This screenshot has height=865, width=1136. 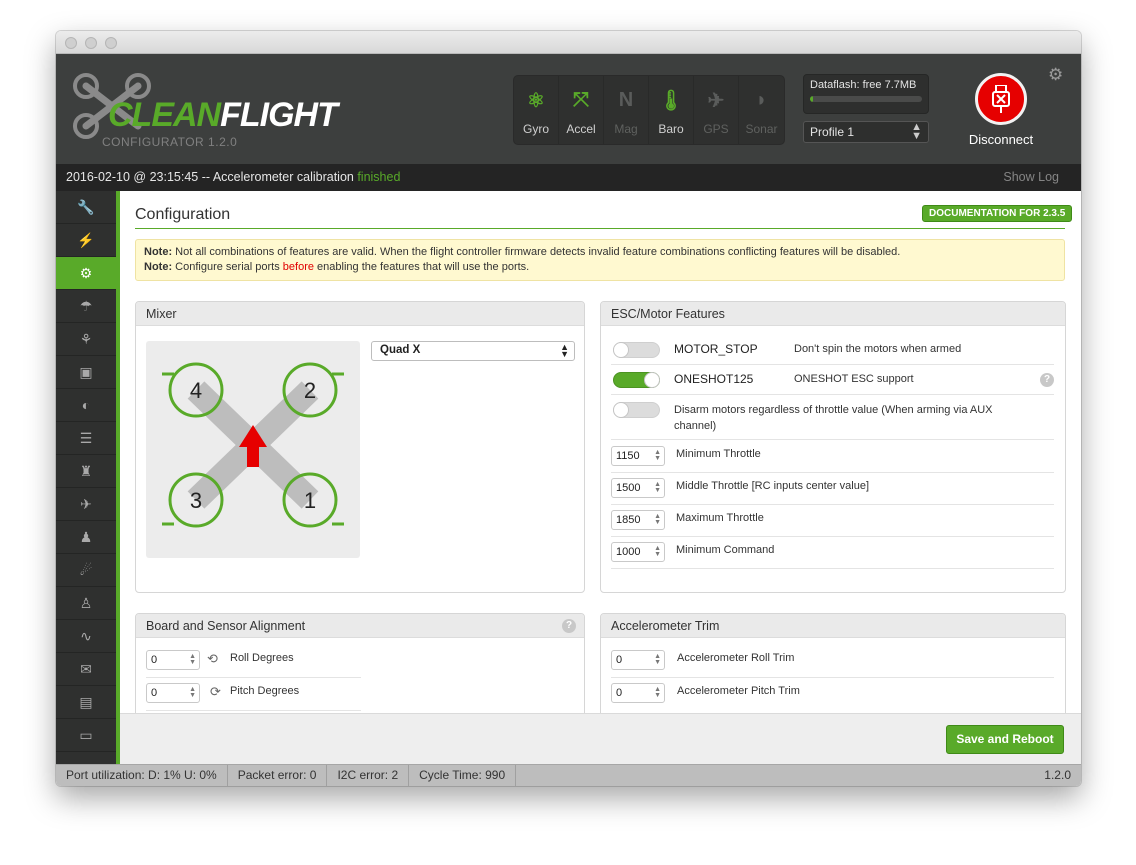 I want to click on acc-pitch-trim-input: 0 ▲ ▼, so click(x=638, y=693).